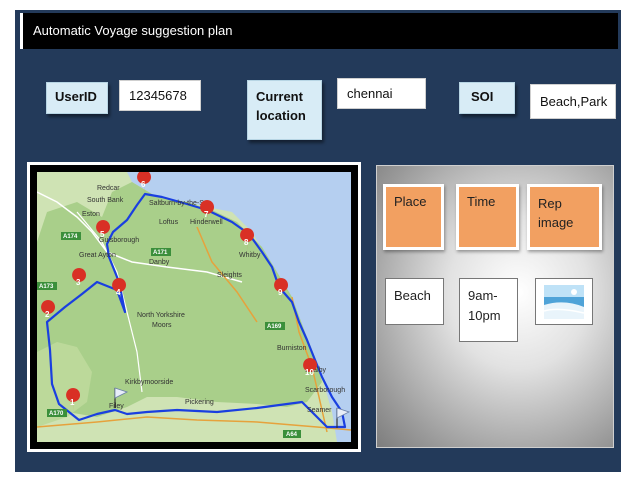 The height and width of the screenshot is (477, 625). What do you see at coordinates (47, 314) in the screenshot?
I see `waypoint-2-label: 2` at bounding box center [47, 314].